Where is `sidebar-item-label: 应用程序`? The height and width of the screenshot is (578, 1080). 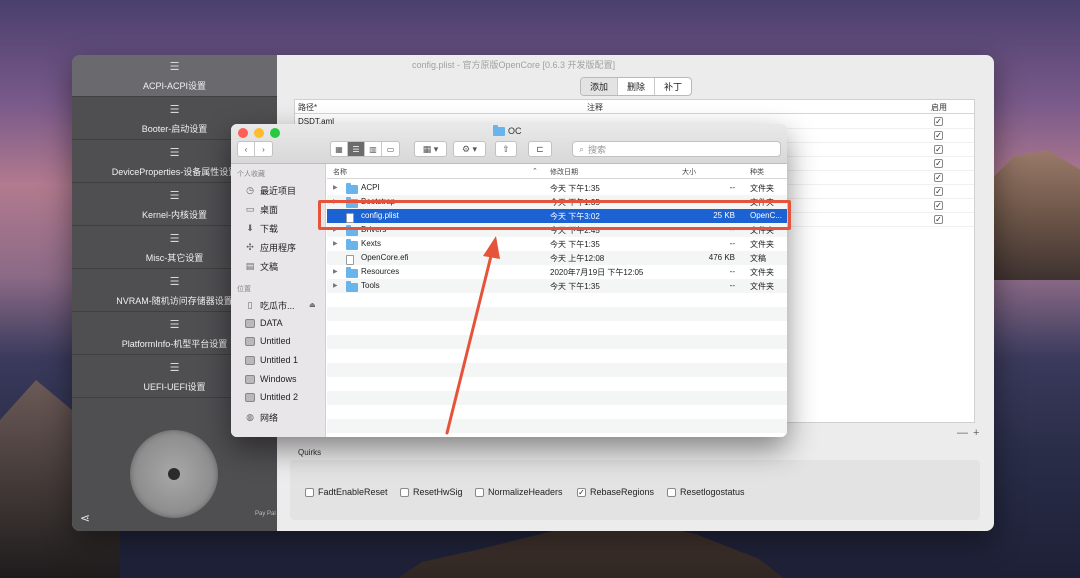
sidebar-item-label: 应用程序 is located at coordinates (278, 248).